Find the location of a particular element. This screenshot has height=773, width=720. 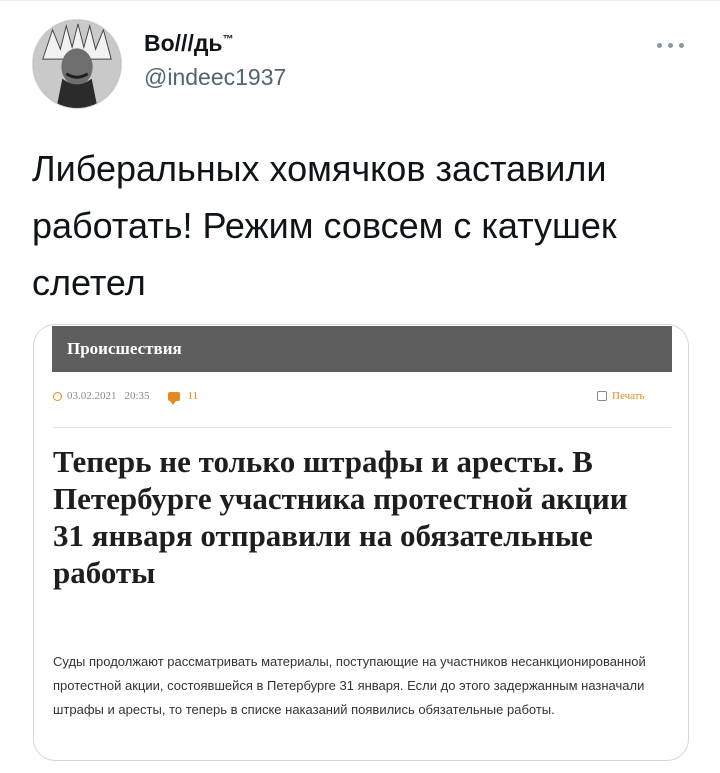

section-label: Происшествия is located at coordinates (124, 348).